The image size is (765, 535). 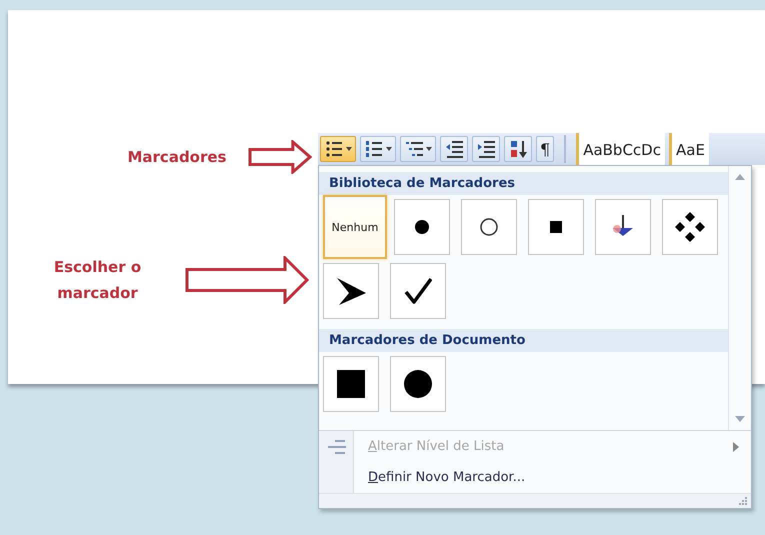 I want to click on increase-indent-button, so click(x=486, y=149).